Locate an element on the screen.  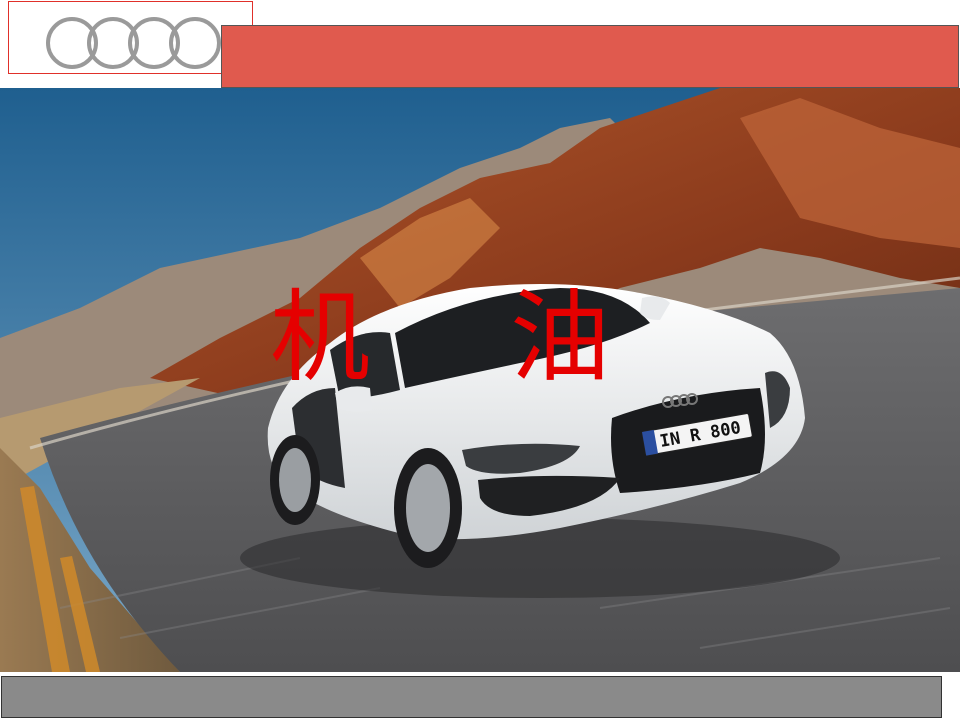
title-char-1: 机 is located at coordinates (320, 337).